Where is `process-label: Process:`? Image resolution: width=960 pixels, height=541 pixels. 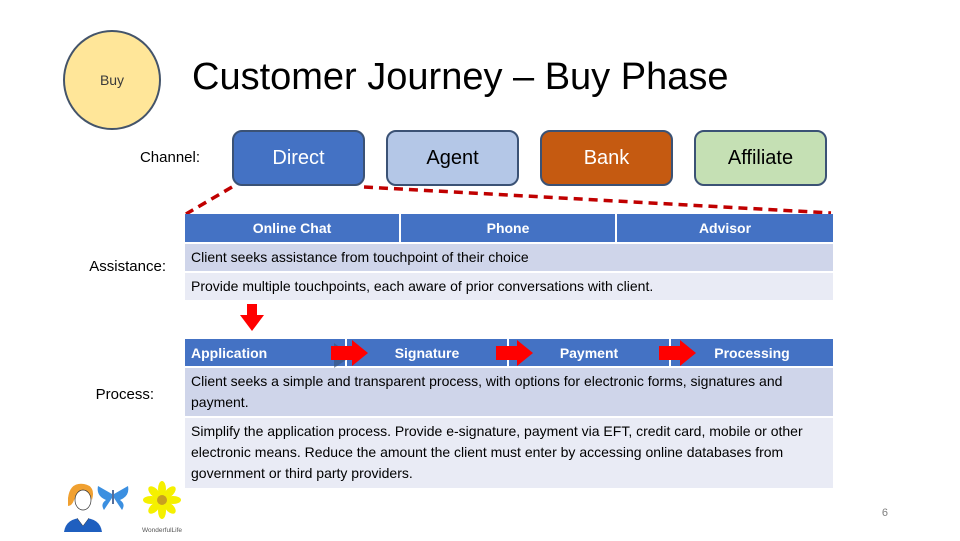 process-label: Process: is located at coordinates (124, 394).